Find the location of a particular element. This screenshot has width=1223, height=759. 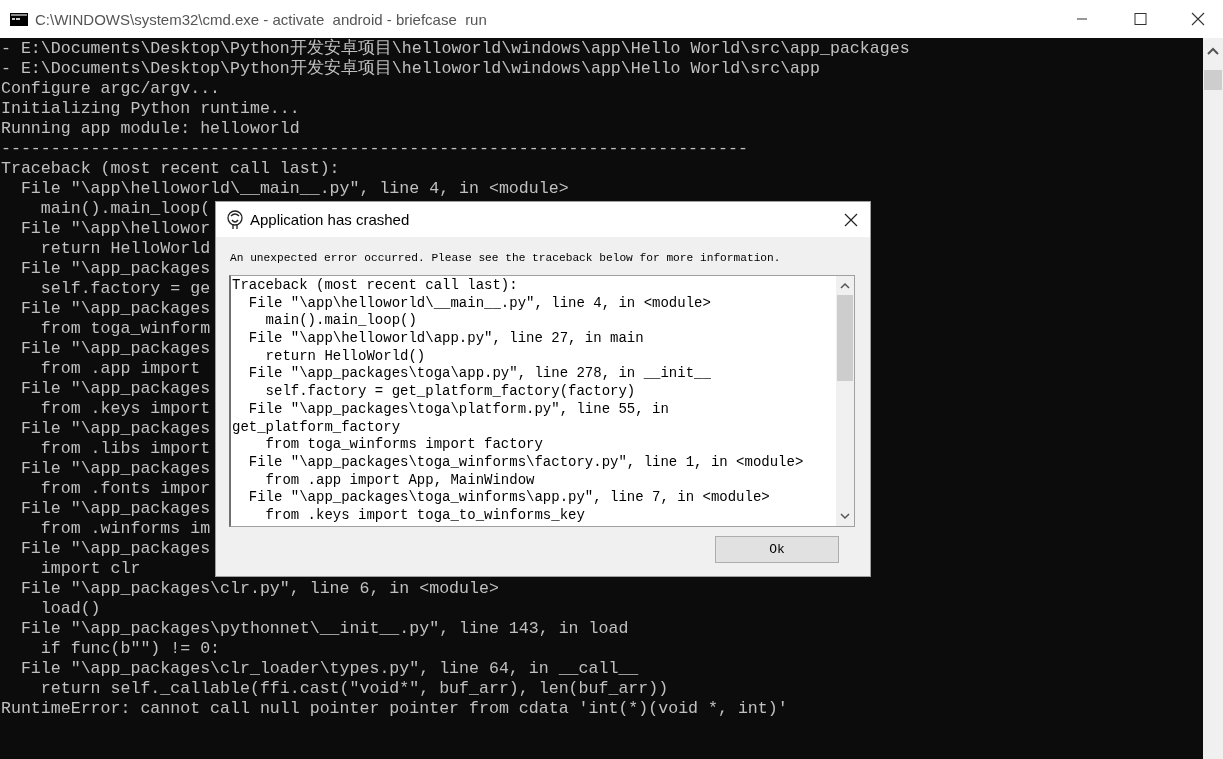

console-line: File "\app_packages\pythonnet\__init__.py", line 143, in load is located at coordinates (324, 629).